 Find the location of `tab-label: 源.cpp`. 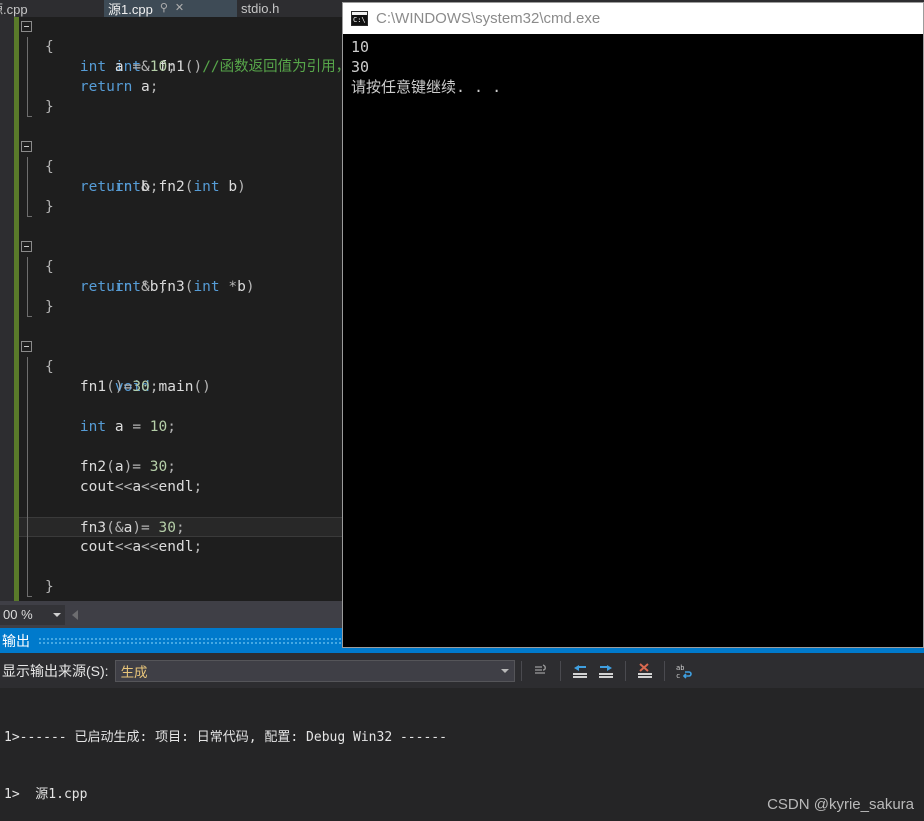

tab-label: 源.cpp is located at coordinates (14, 9).